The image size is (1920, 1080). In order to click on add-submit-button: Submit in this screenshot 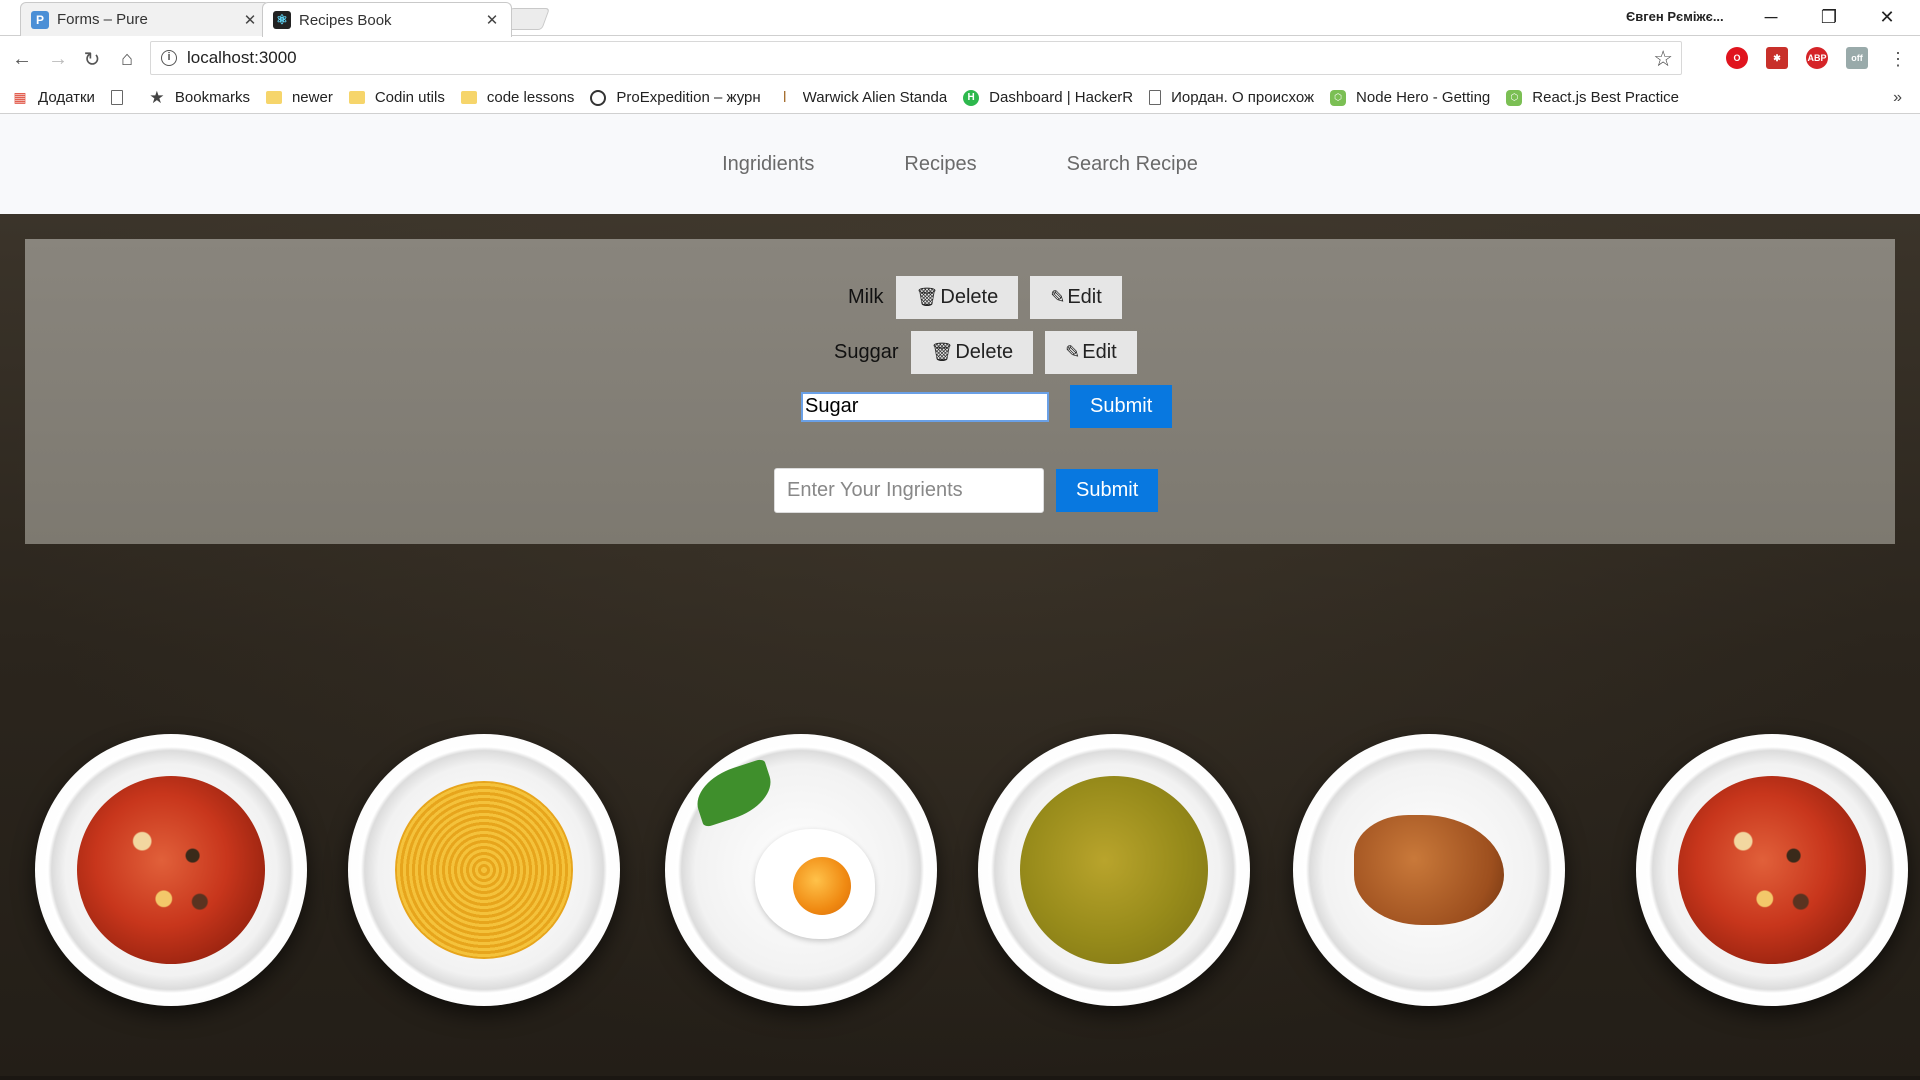, I will do `click(1107, 490)`.